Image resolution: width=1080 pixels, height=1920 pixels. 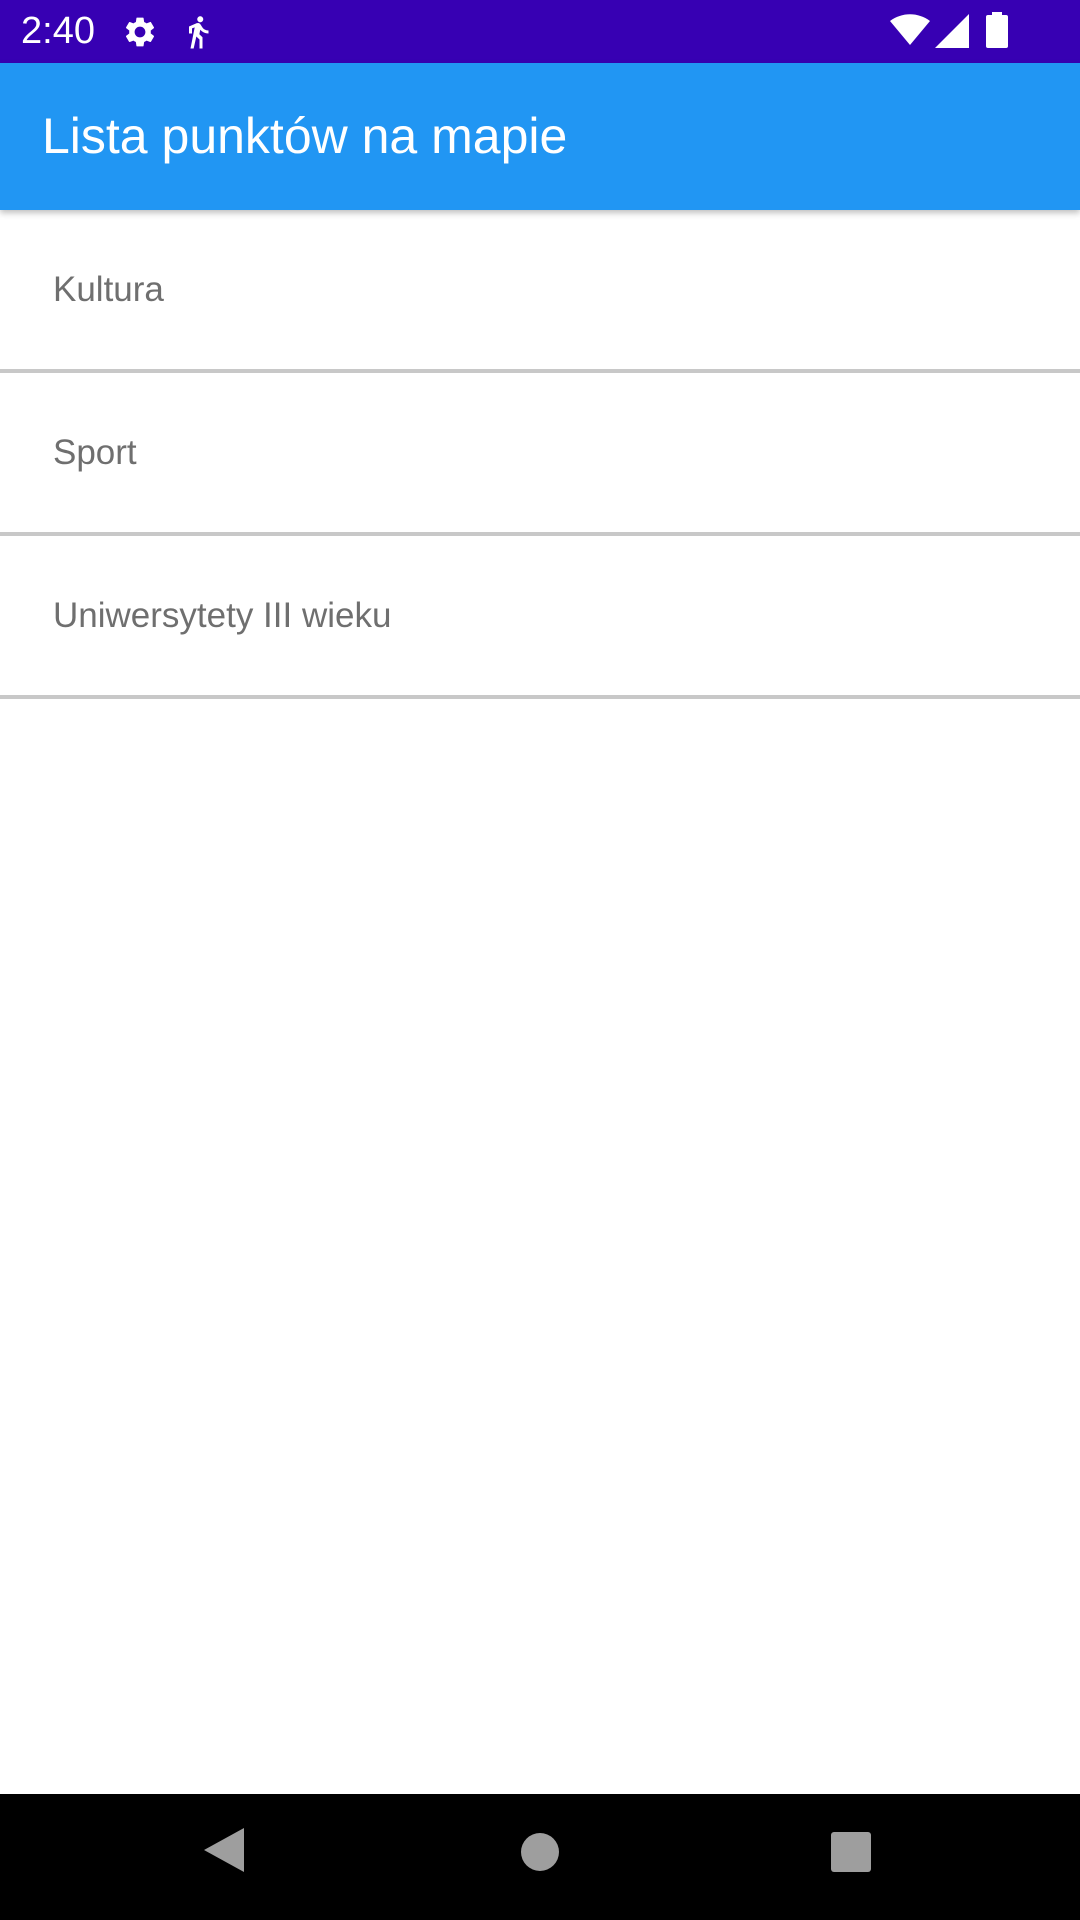 What do you see at coordinates (305, 136) in the screenshot?
I see `page-title: Lista punktów na mapie` at bounding box center [305, 136].